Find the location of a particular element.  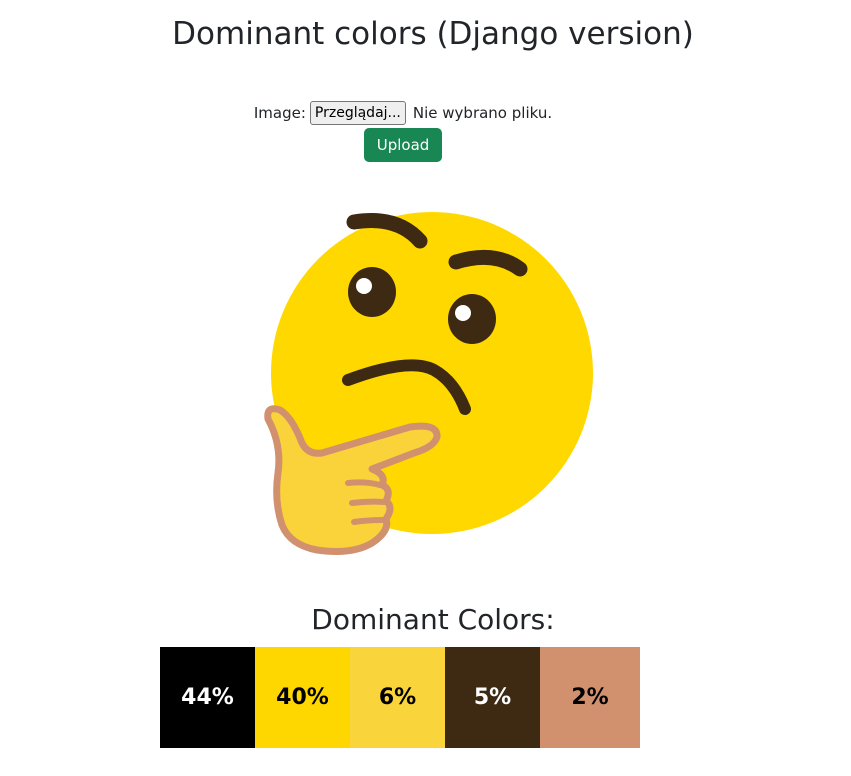

color-swatches: 44% 40% 6% 5% 2% is located at coordinates (400, 697).